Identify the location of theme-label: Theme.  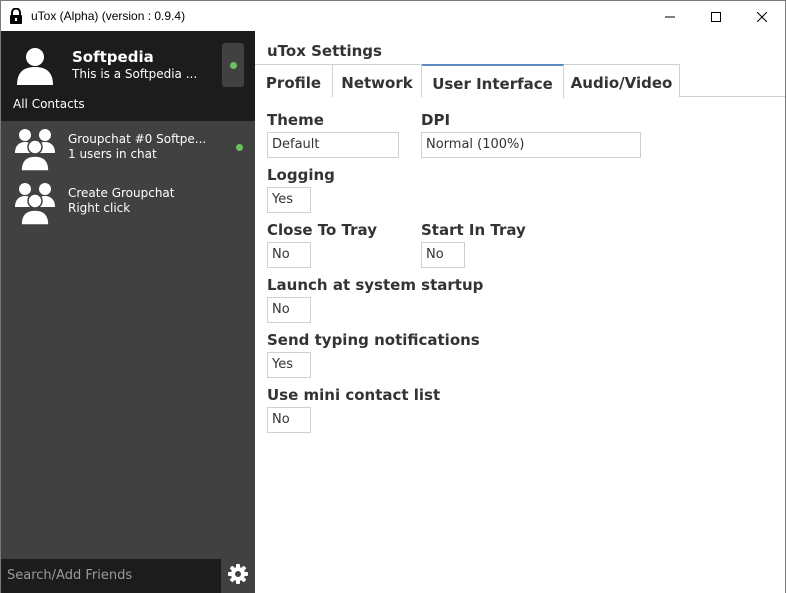
(295, 120).